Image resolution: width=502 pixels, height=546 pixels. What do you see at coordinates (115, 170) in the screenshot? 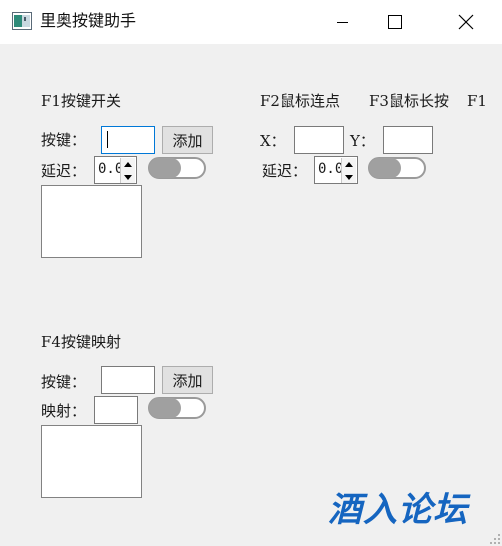
I see `f1-delay-spinbox: 0.0` at bounding box center [115, 170].